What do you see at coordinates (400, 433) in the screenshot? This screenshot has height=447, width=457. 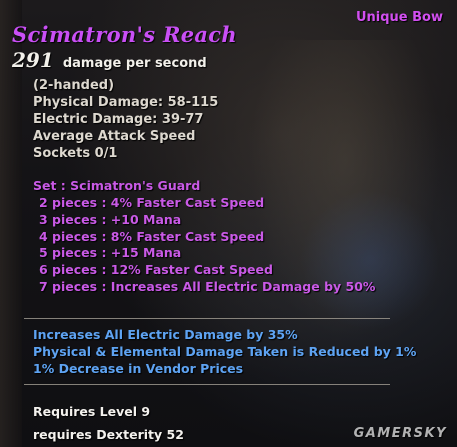 I see `watermark: GAMERSKY` at bounding box center [400, 433].